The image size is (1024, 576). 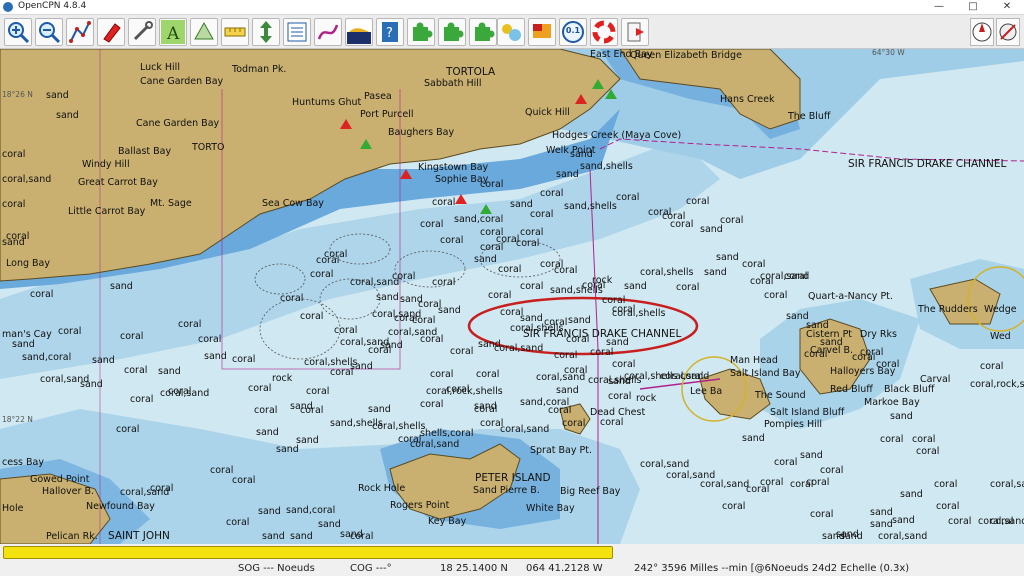 I want to click on place-label: White Bay, so click(x=550, y=508).